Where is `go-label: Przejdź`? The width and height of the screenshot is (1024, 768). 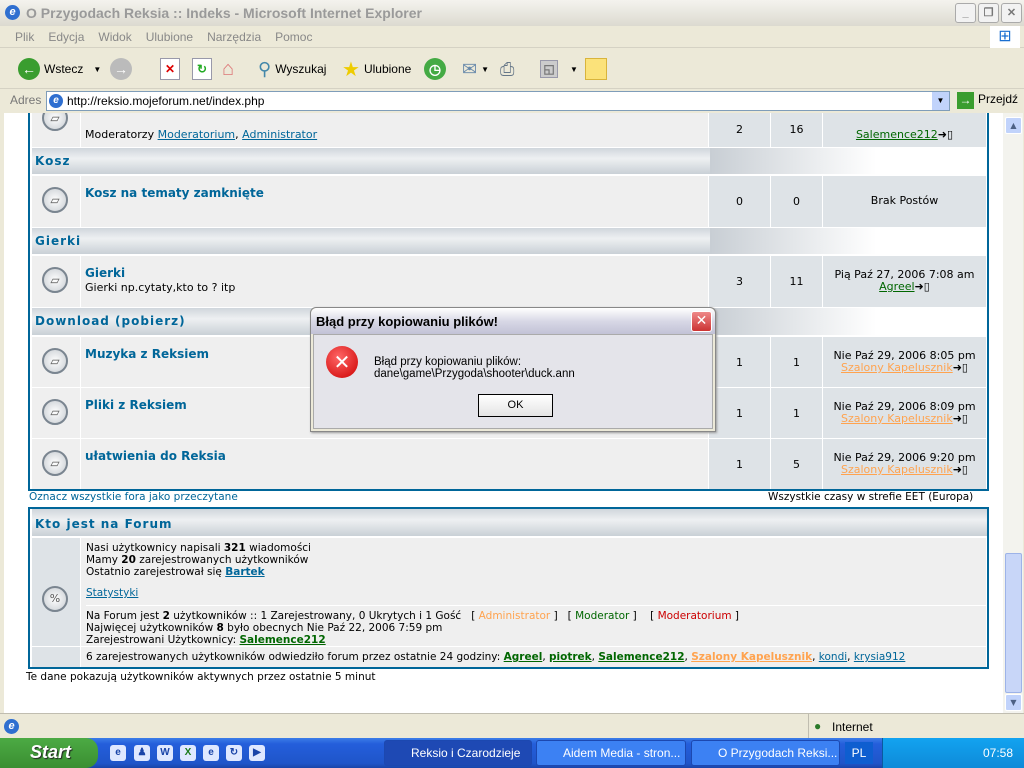
go-label: Przejdź is located at coordinates (998, 99).